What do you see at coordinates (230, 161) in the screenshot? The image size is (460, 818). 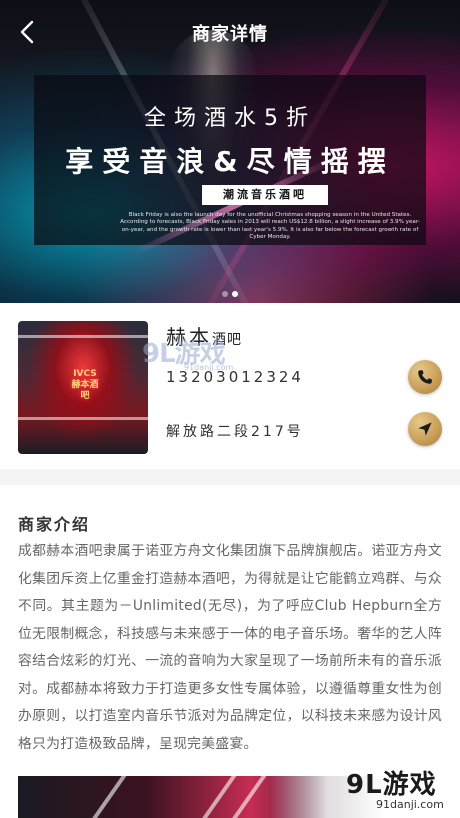 I see `promo-subheadline: 享受音浪&尽情摇摆` at bounding box center [230, 161].